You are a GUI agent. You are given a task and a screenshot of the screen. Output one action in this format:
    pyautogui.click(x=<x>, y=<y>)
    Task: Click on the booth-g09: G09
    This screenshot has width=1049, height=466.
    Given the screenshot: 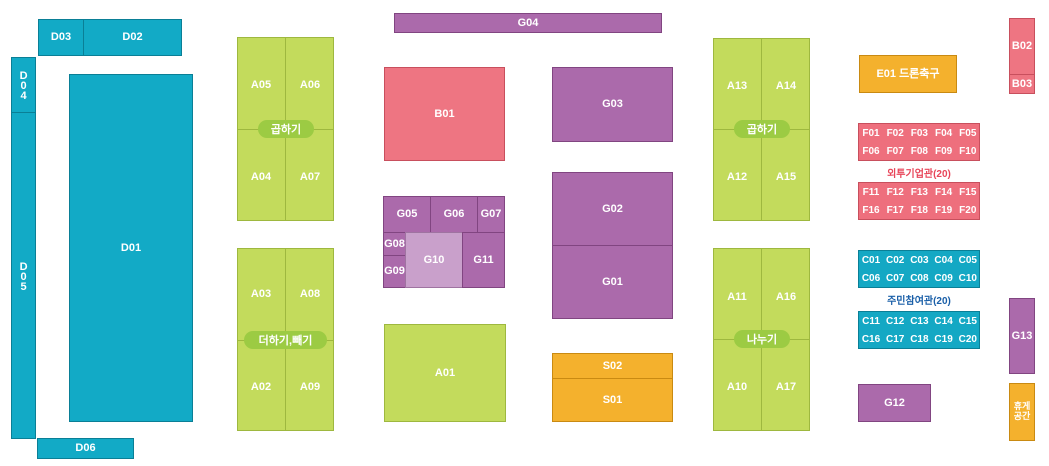 What is the action you would take?
    pyautogui.click(x=394, y=271)
    